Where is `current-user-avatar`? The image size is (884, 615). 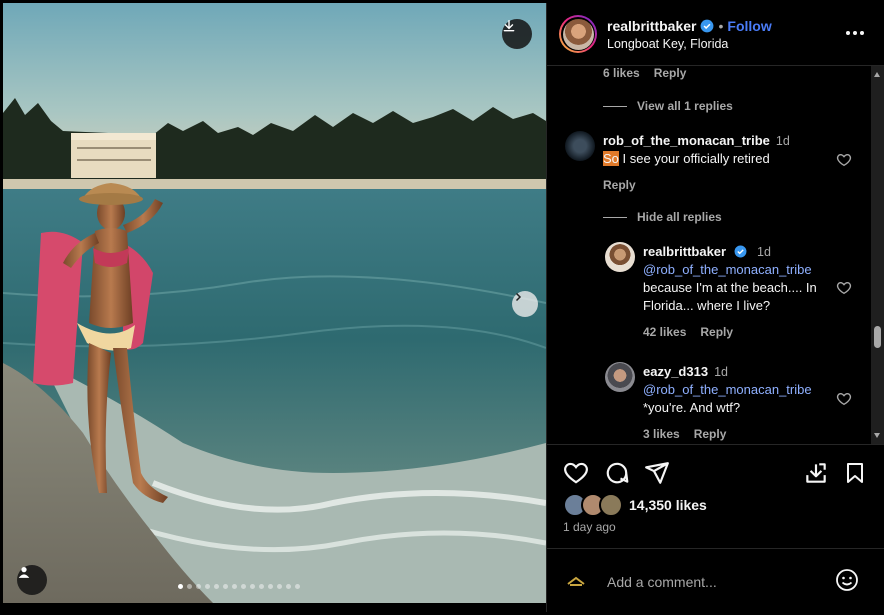
current-user-avatar is located at coordinates (576, 582).